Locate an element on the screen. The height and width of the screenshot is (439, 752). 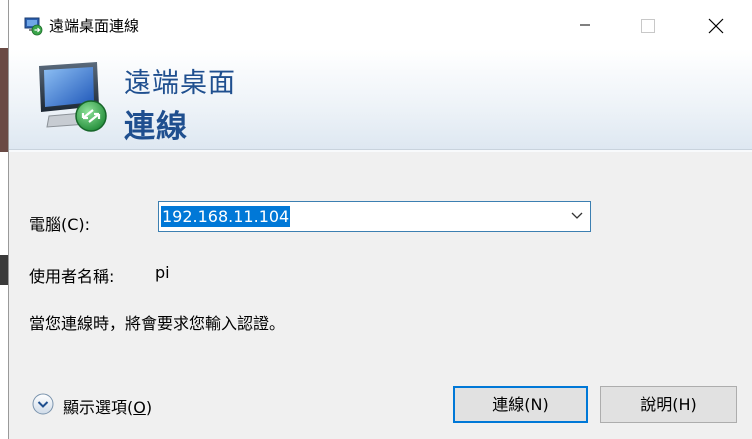
close-button is located at coordinates (715, 24).